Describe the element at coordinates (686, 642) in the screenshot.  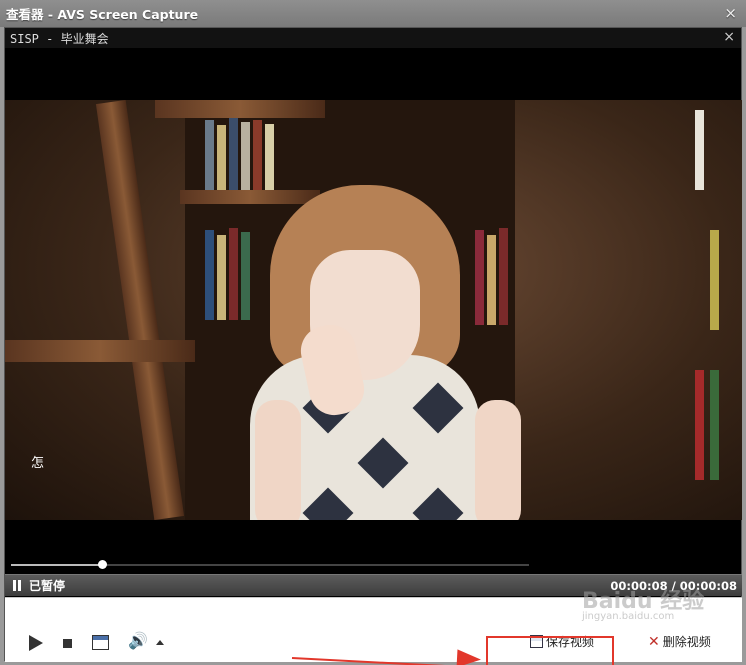
I see `delete-video-label: 删除视频` at that location.